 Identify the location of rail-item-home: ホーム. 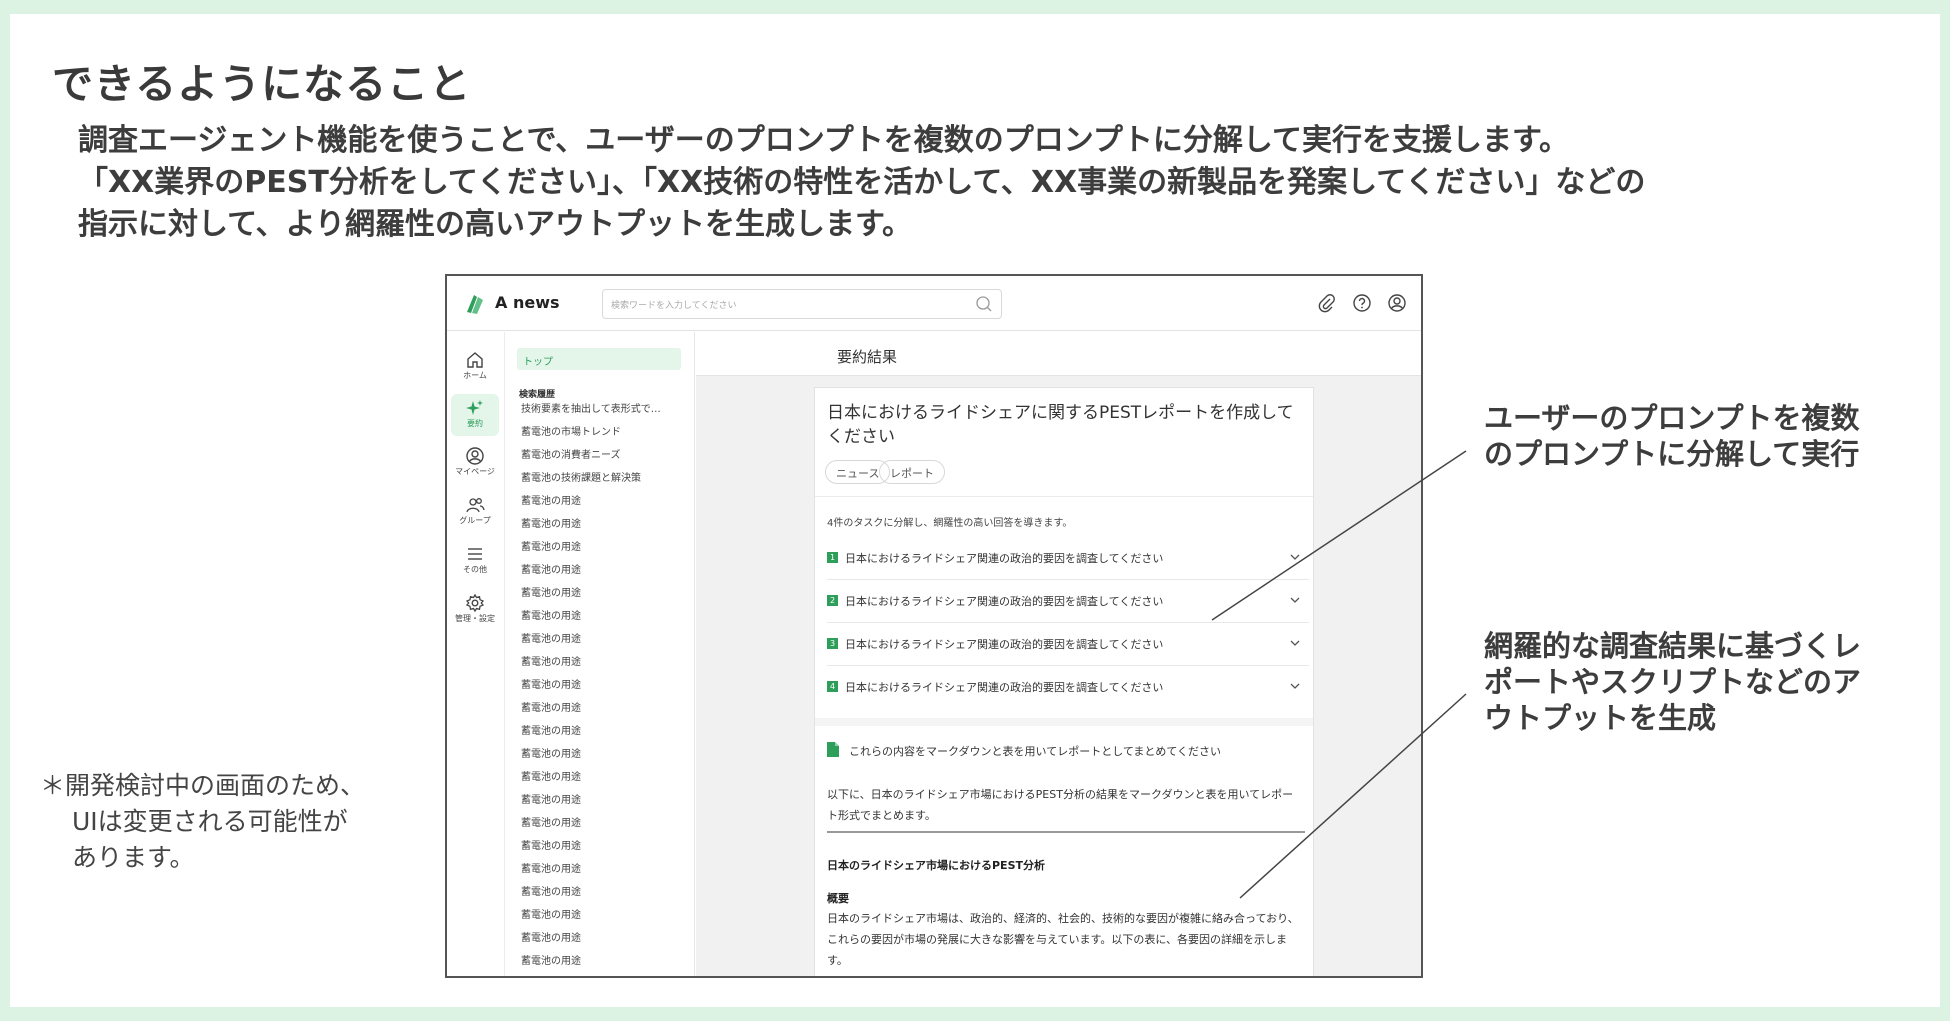
(475, 367).